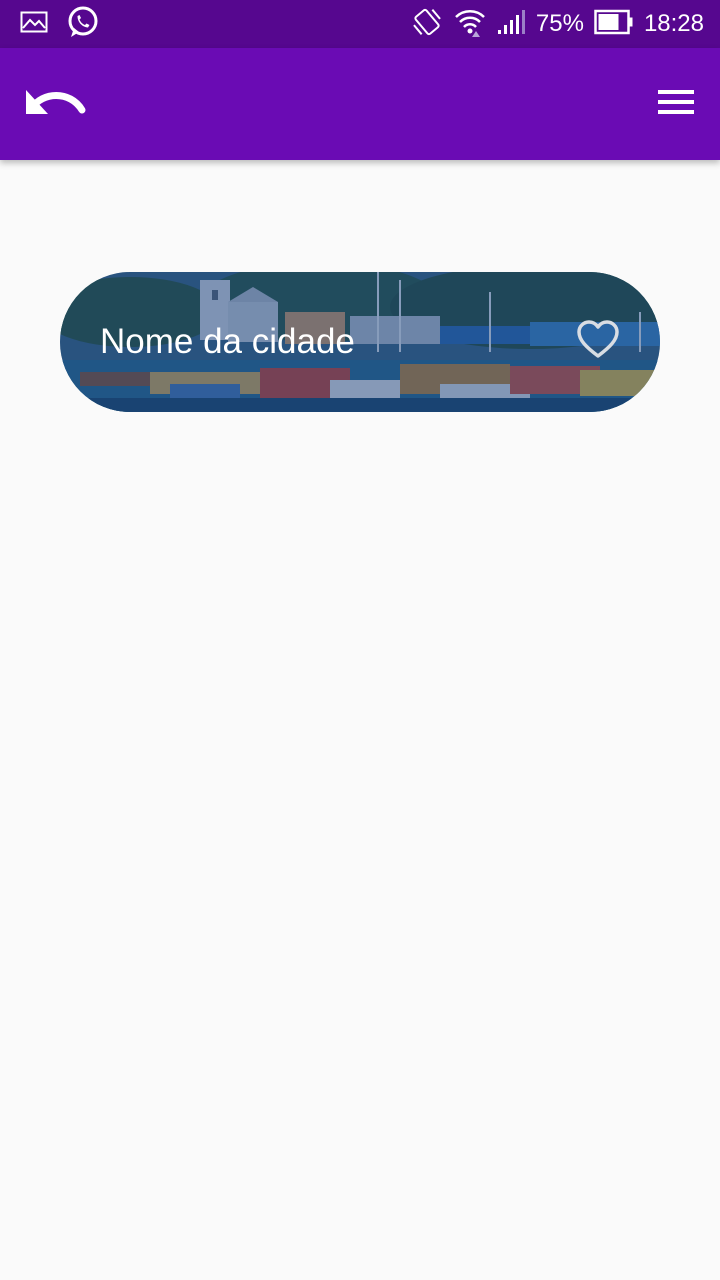  I want to click on city-name: Nome da cidade, so click(227, 341).